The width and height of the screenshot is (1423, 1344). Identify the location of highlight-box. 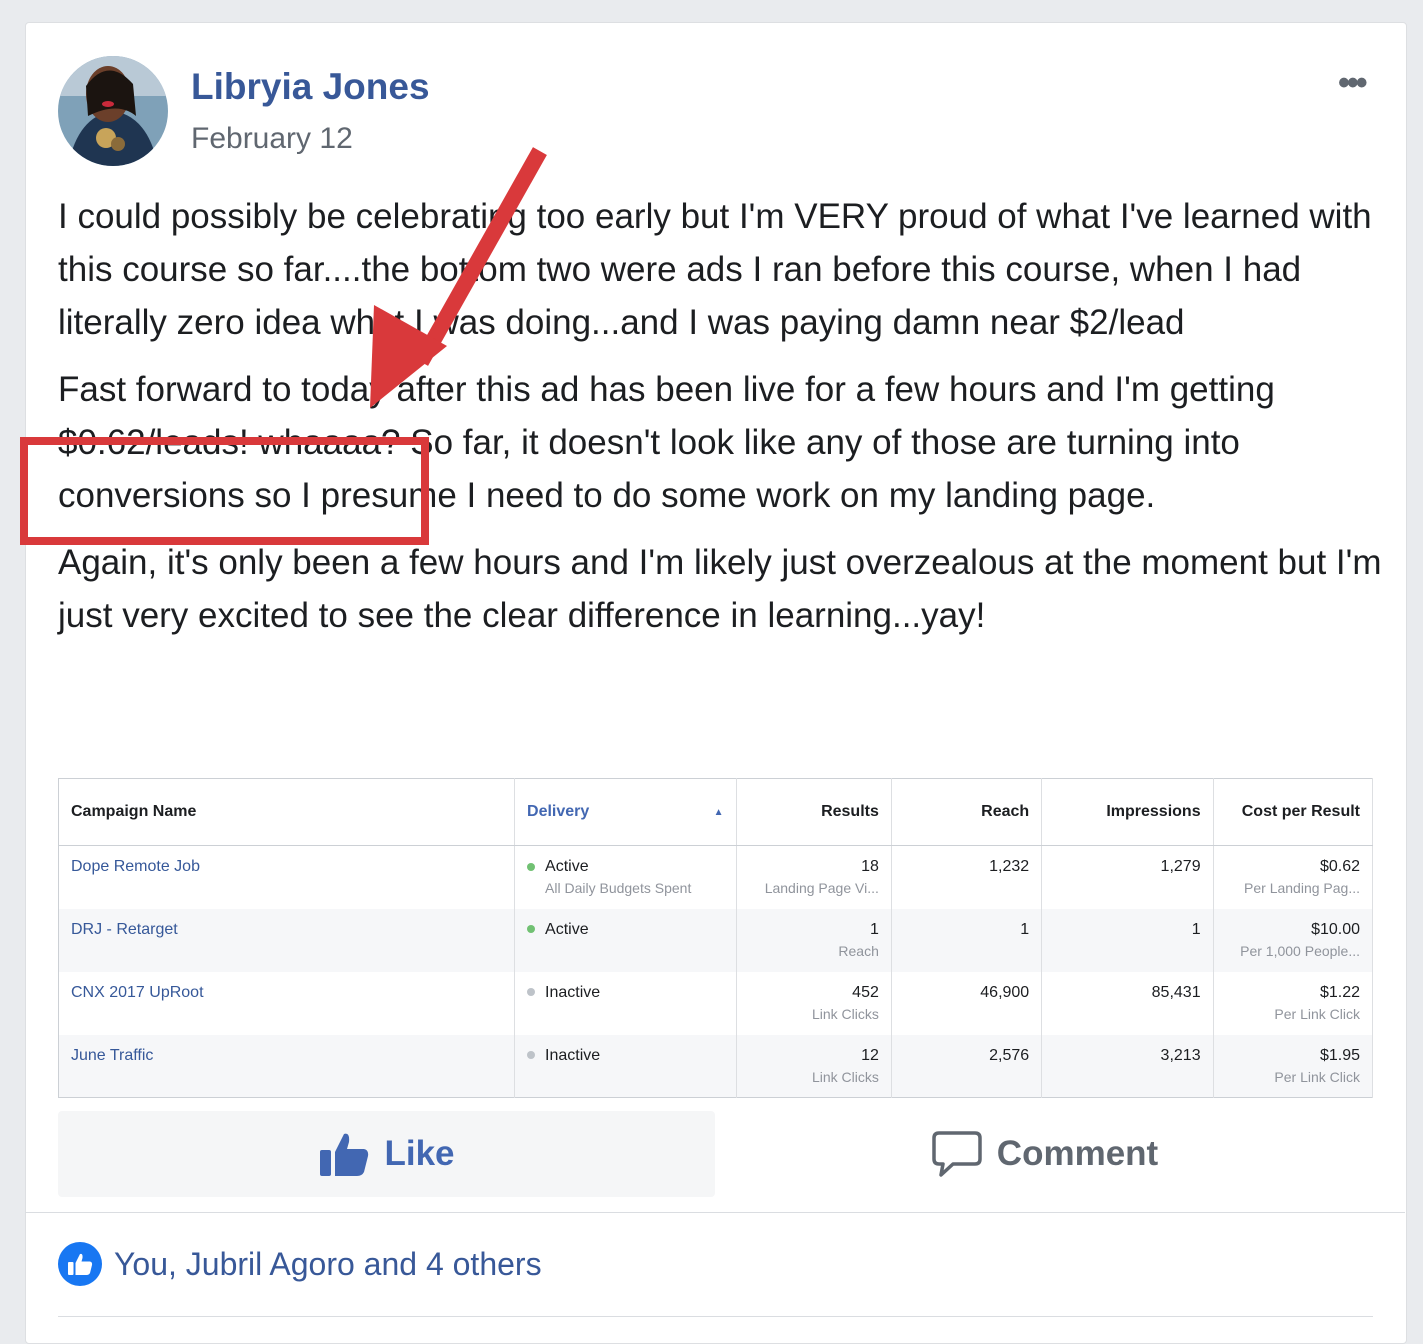
(224, 491).